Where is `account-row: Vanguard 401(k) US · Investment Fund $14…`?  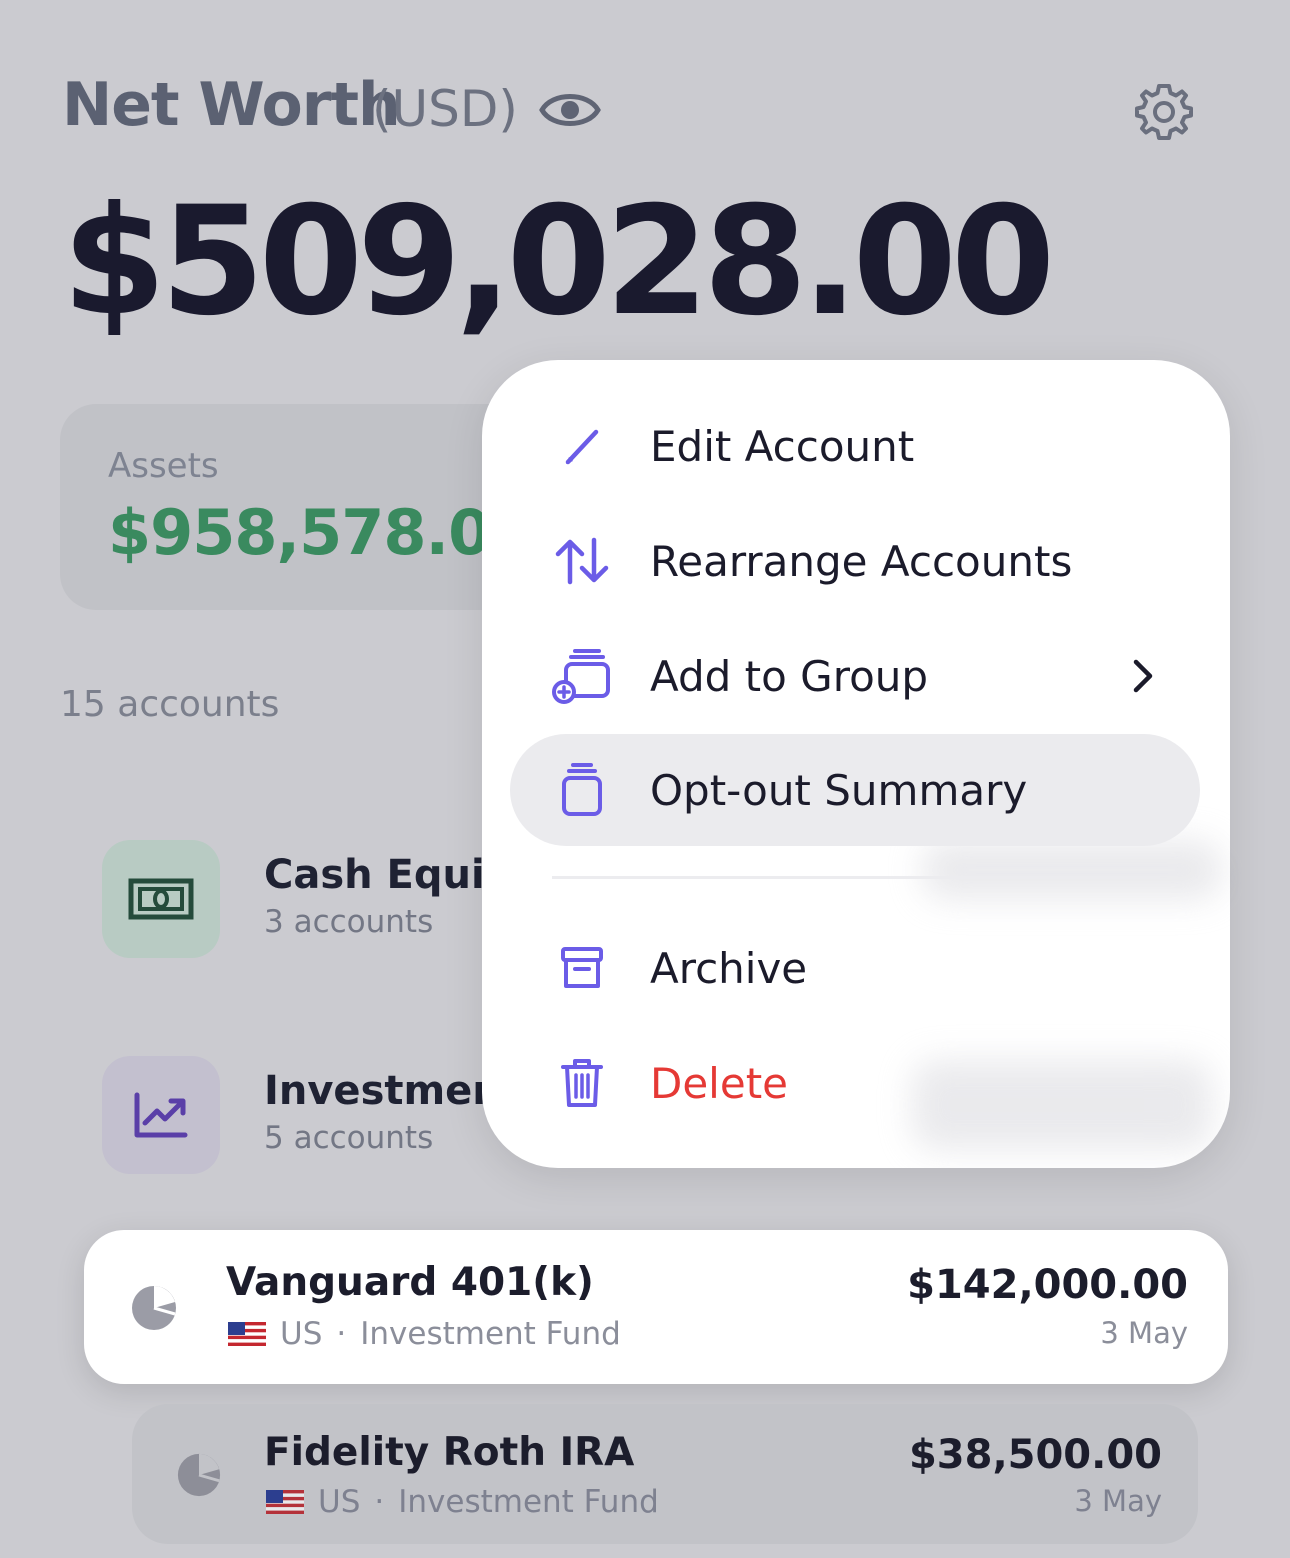
account-row: Vanguard 401(k) US · Investment Fund $14… is located at coordinates (656, 1307).